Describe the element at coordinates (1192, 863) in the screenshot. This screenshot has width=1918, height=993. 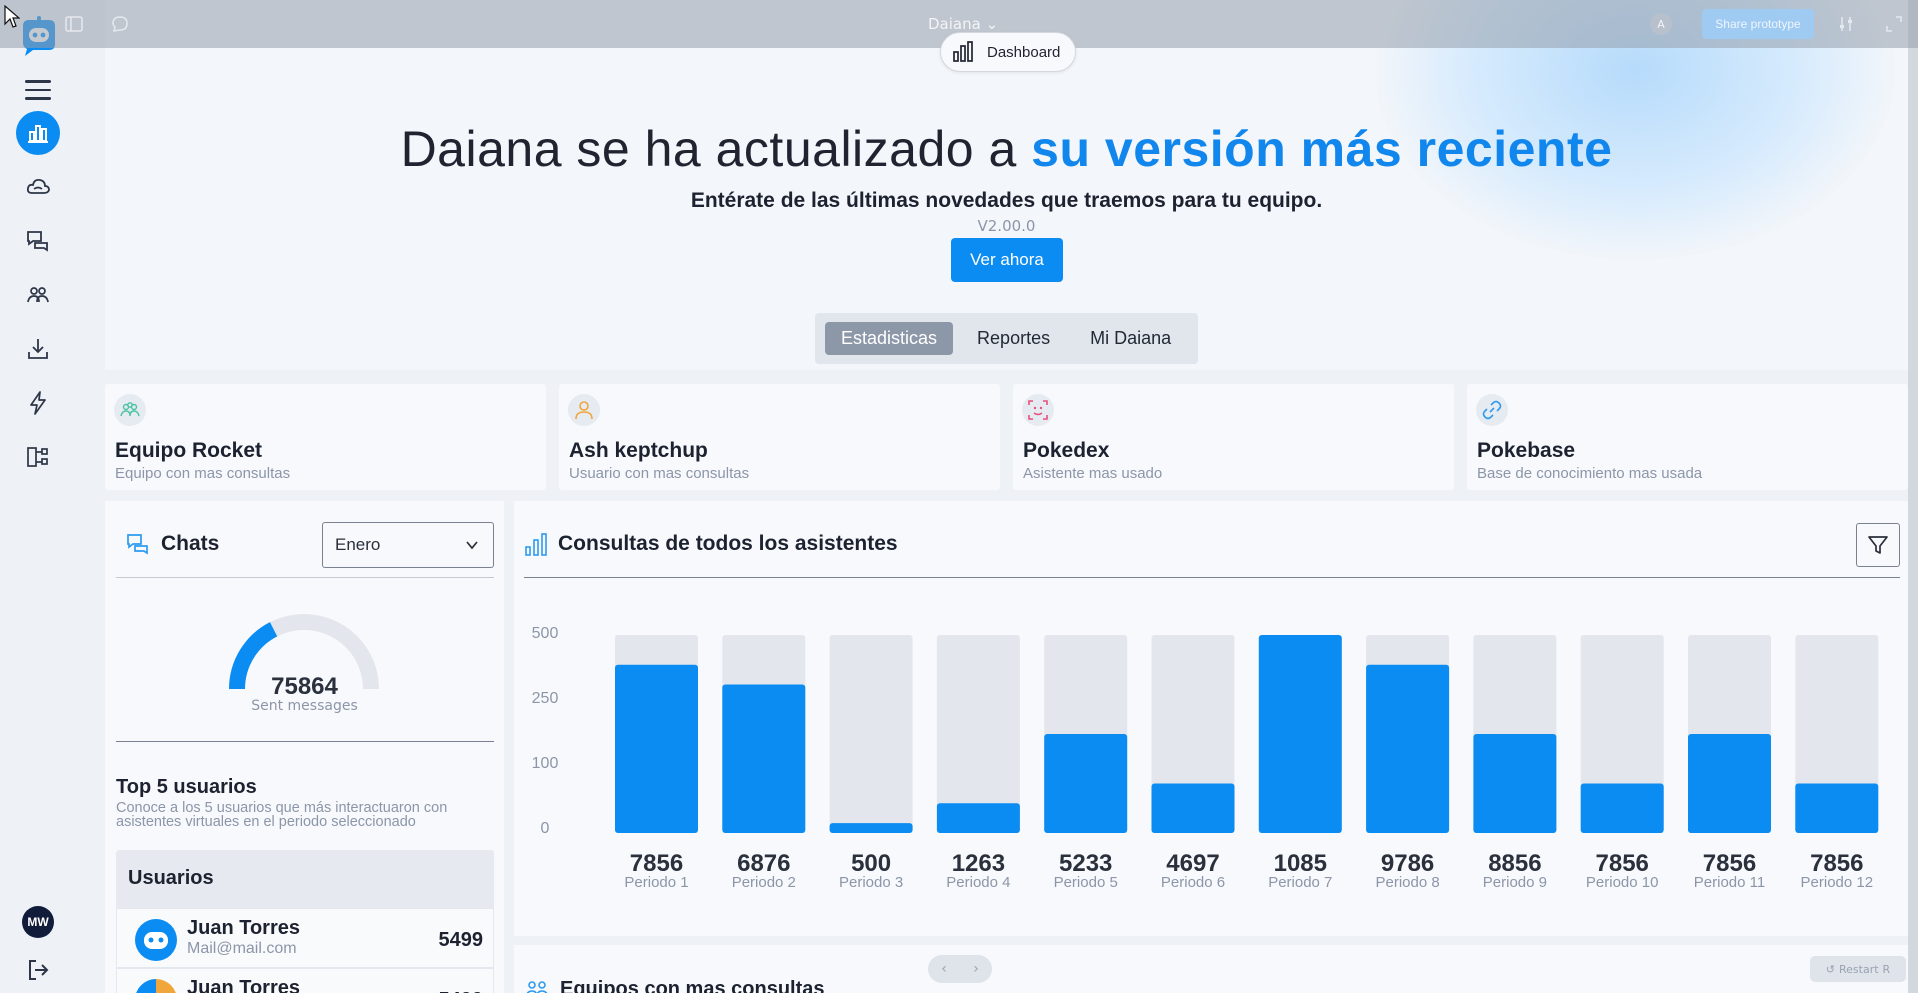
I see `bar-value-label: 4697` at that location.